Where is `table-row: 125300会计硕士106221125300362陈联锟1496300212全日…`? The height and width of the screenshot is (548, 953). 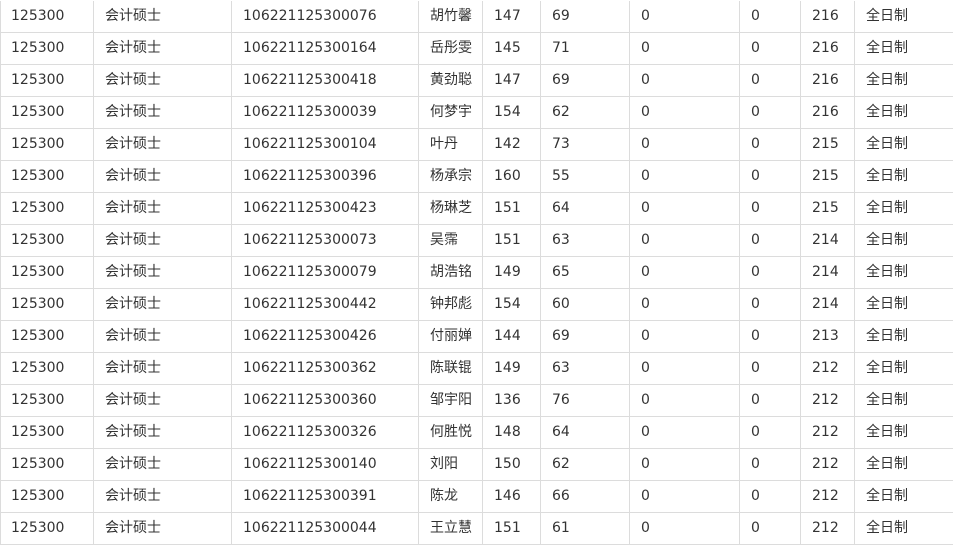
table-row: 125300会计硕士106221125300362陈联锟1496300212全日… is located at coordinates (477, 369).